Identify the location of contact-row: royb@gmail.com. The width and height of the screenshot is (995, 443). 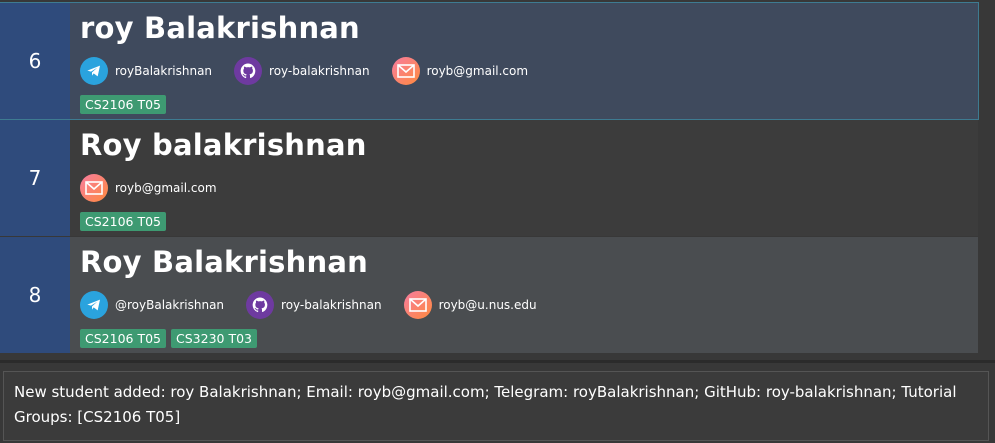
(159, 188).